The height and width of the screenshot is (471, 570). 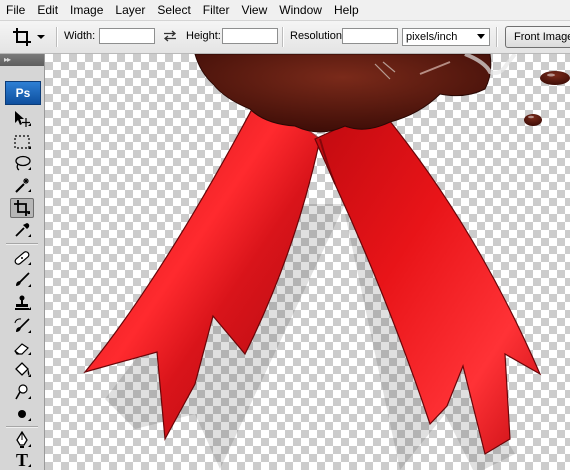 What do you see at coordinates (22, 348) in the screenshot?
I see `eraser-tool` at bounding box center [22, 348].